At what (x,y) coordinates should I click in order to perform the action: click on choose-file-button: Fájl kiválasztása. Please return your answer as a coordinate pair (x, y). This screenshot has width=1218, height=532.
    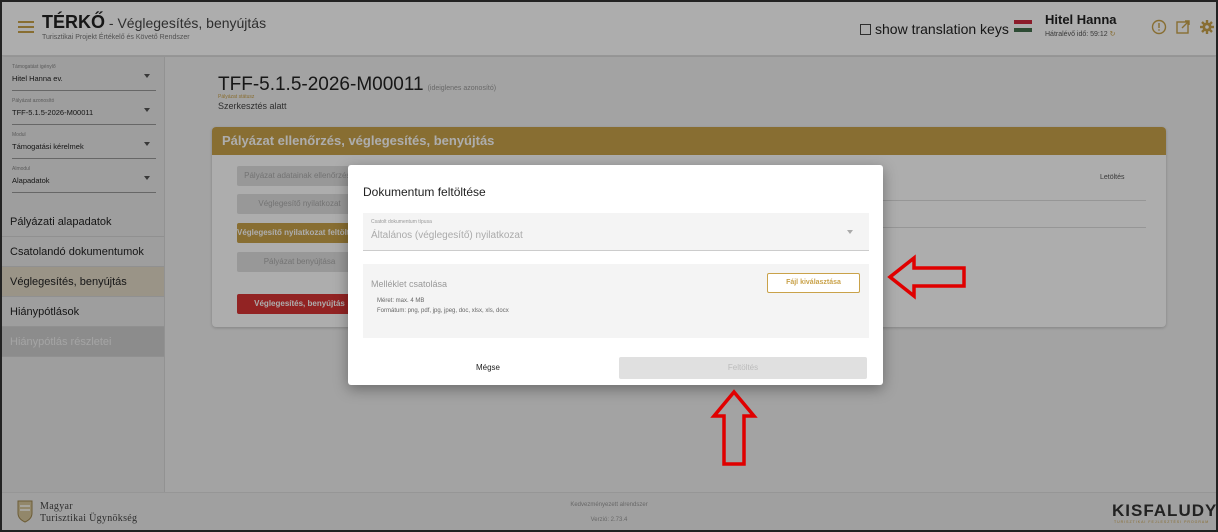
    Looking at the image, I should click on (813, 283).